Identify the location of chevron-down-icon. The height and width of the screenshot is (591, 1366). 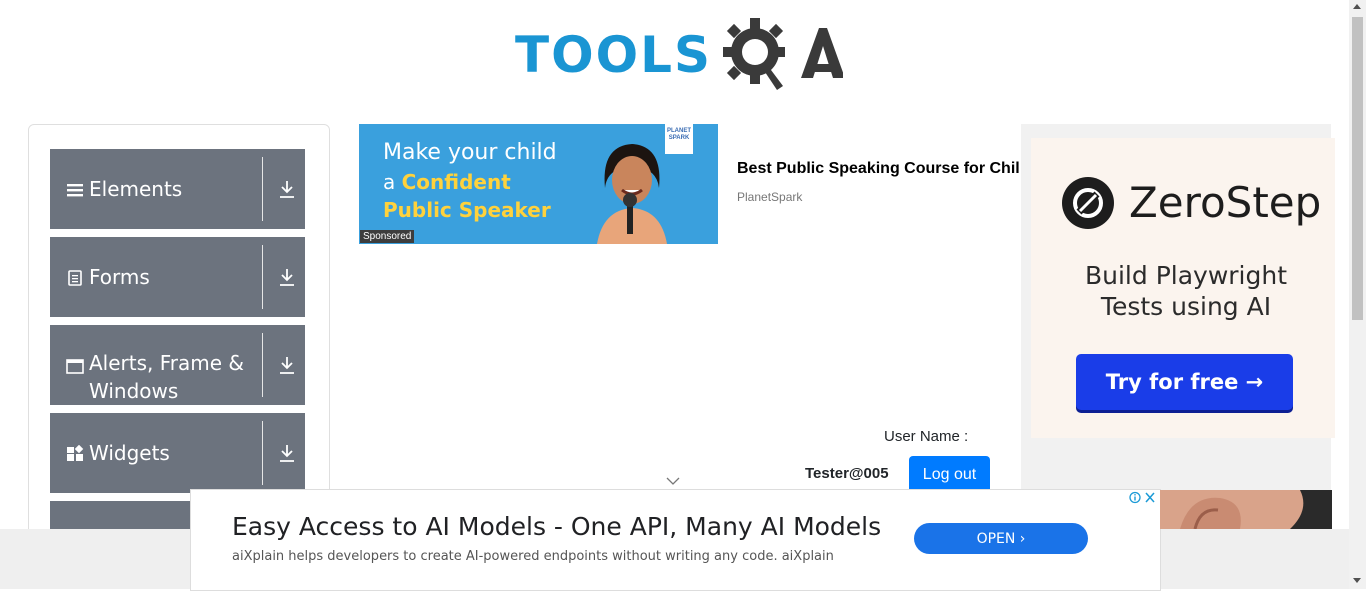
(673, 481).